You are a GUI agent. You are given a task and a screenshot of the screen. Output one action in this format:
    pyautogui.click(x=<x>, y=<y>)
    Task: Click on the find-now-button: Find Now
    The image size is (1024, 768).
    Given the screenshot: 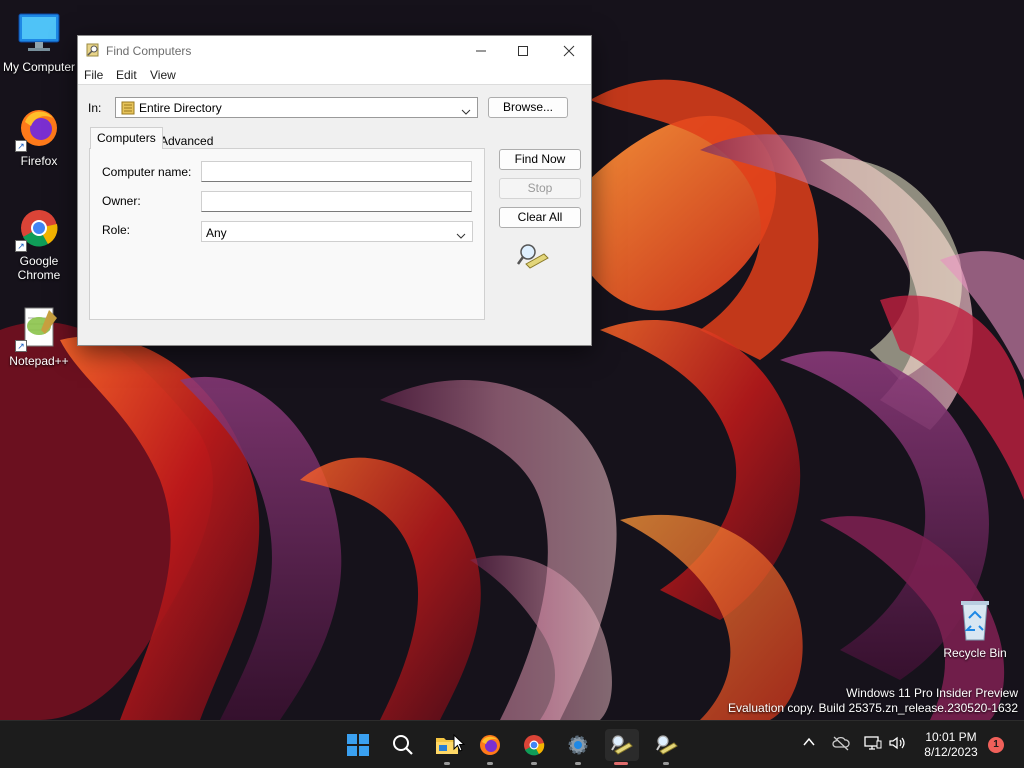 What is the action you would take?
    pyautogui.click(x=540, y=159)
    